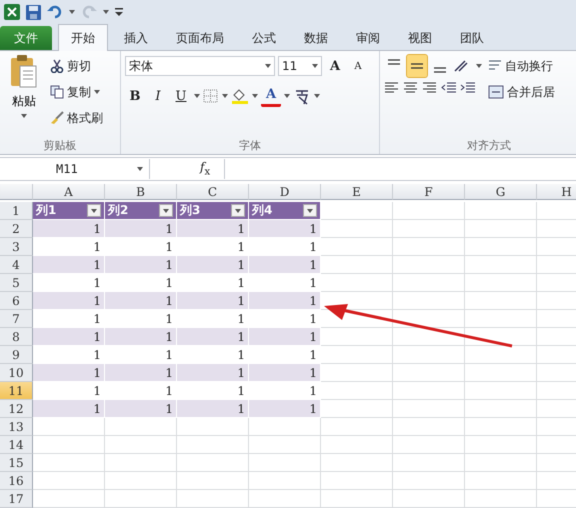 This screenshot has width=576, height=508. I want to click on row-header: 1, so click(16, 211).